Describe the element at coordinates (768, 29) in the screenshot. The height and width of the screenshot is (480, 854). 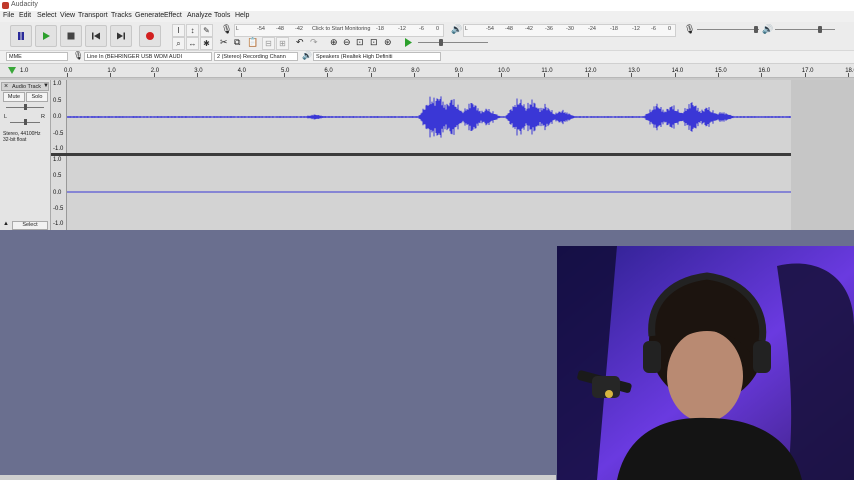
I see `playback-volume-icon: 🔊` at that location.